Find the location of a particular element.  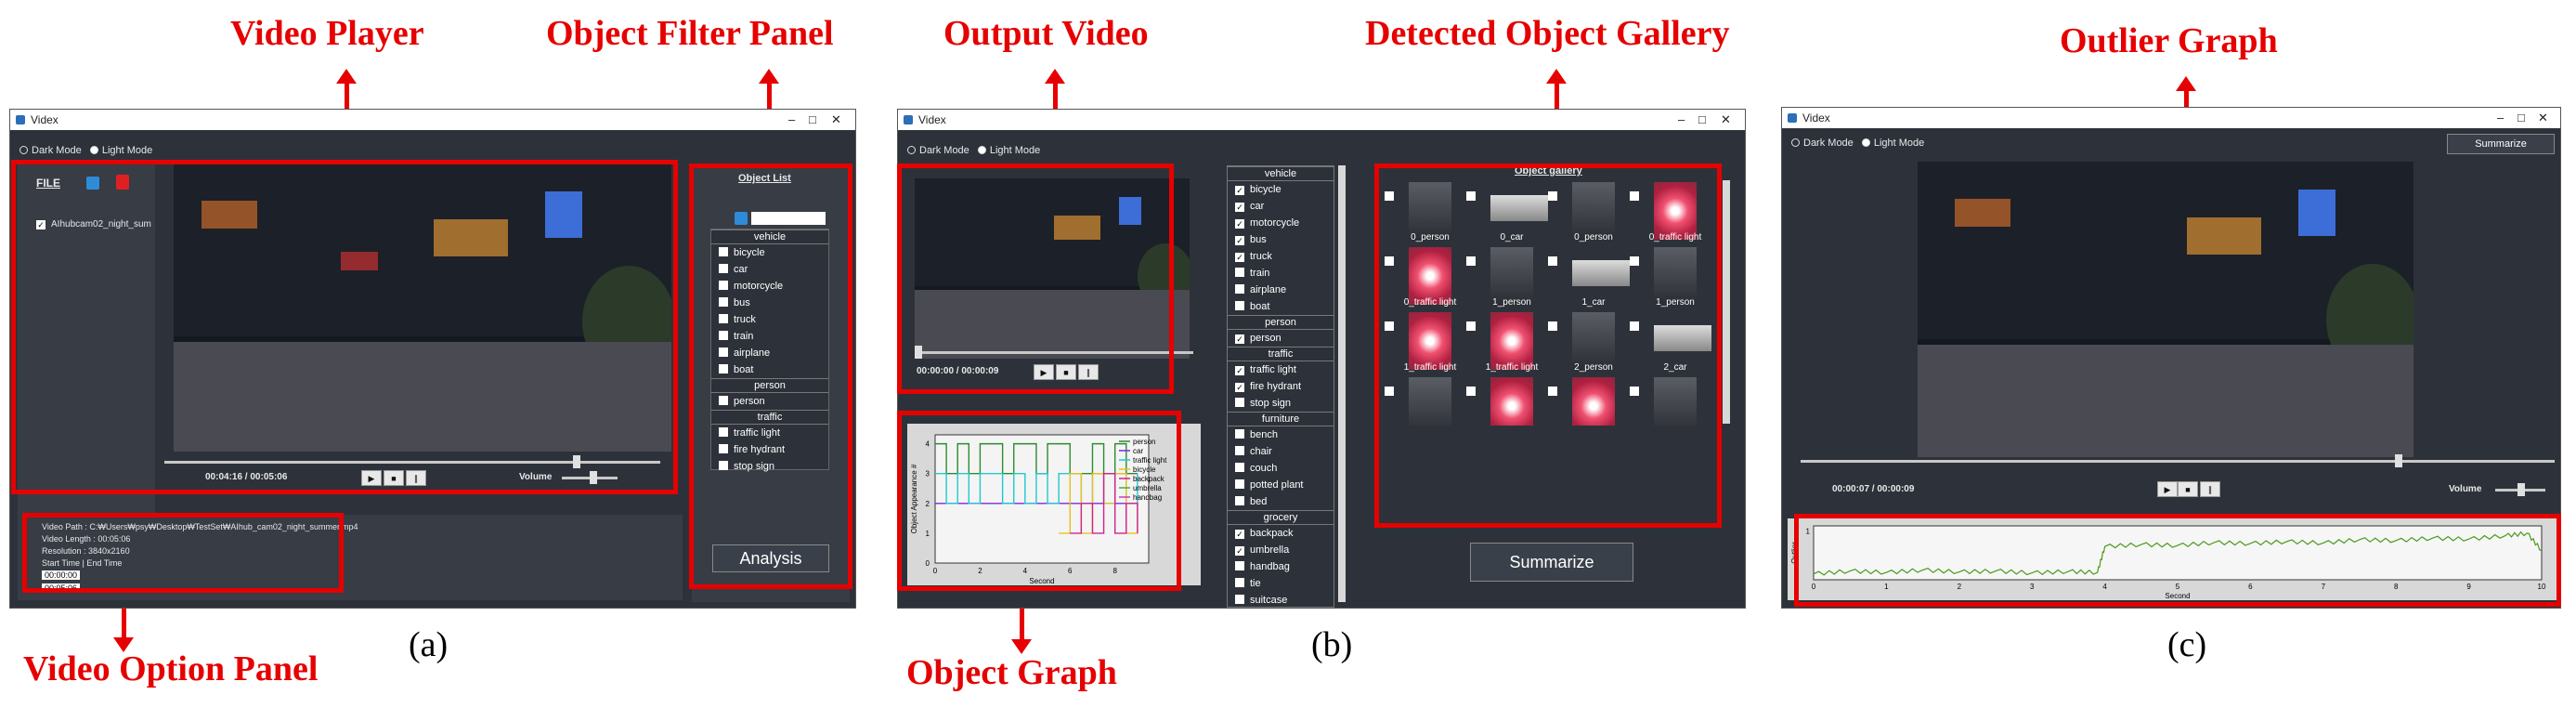

object-list-item: bed is located at coordinates (1281, 502).